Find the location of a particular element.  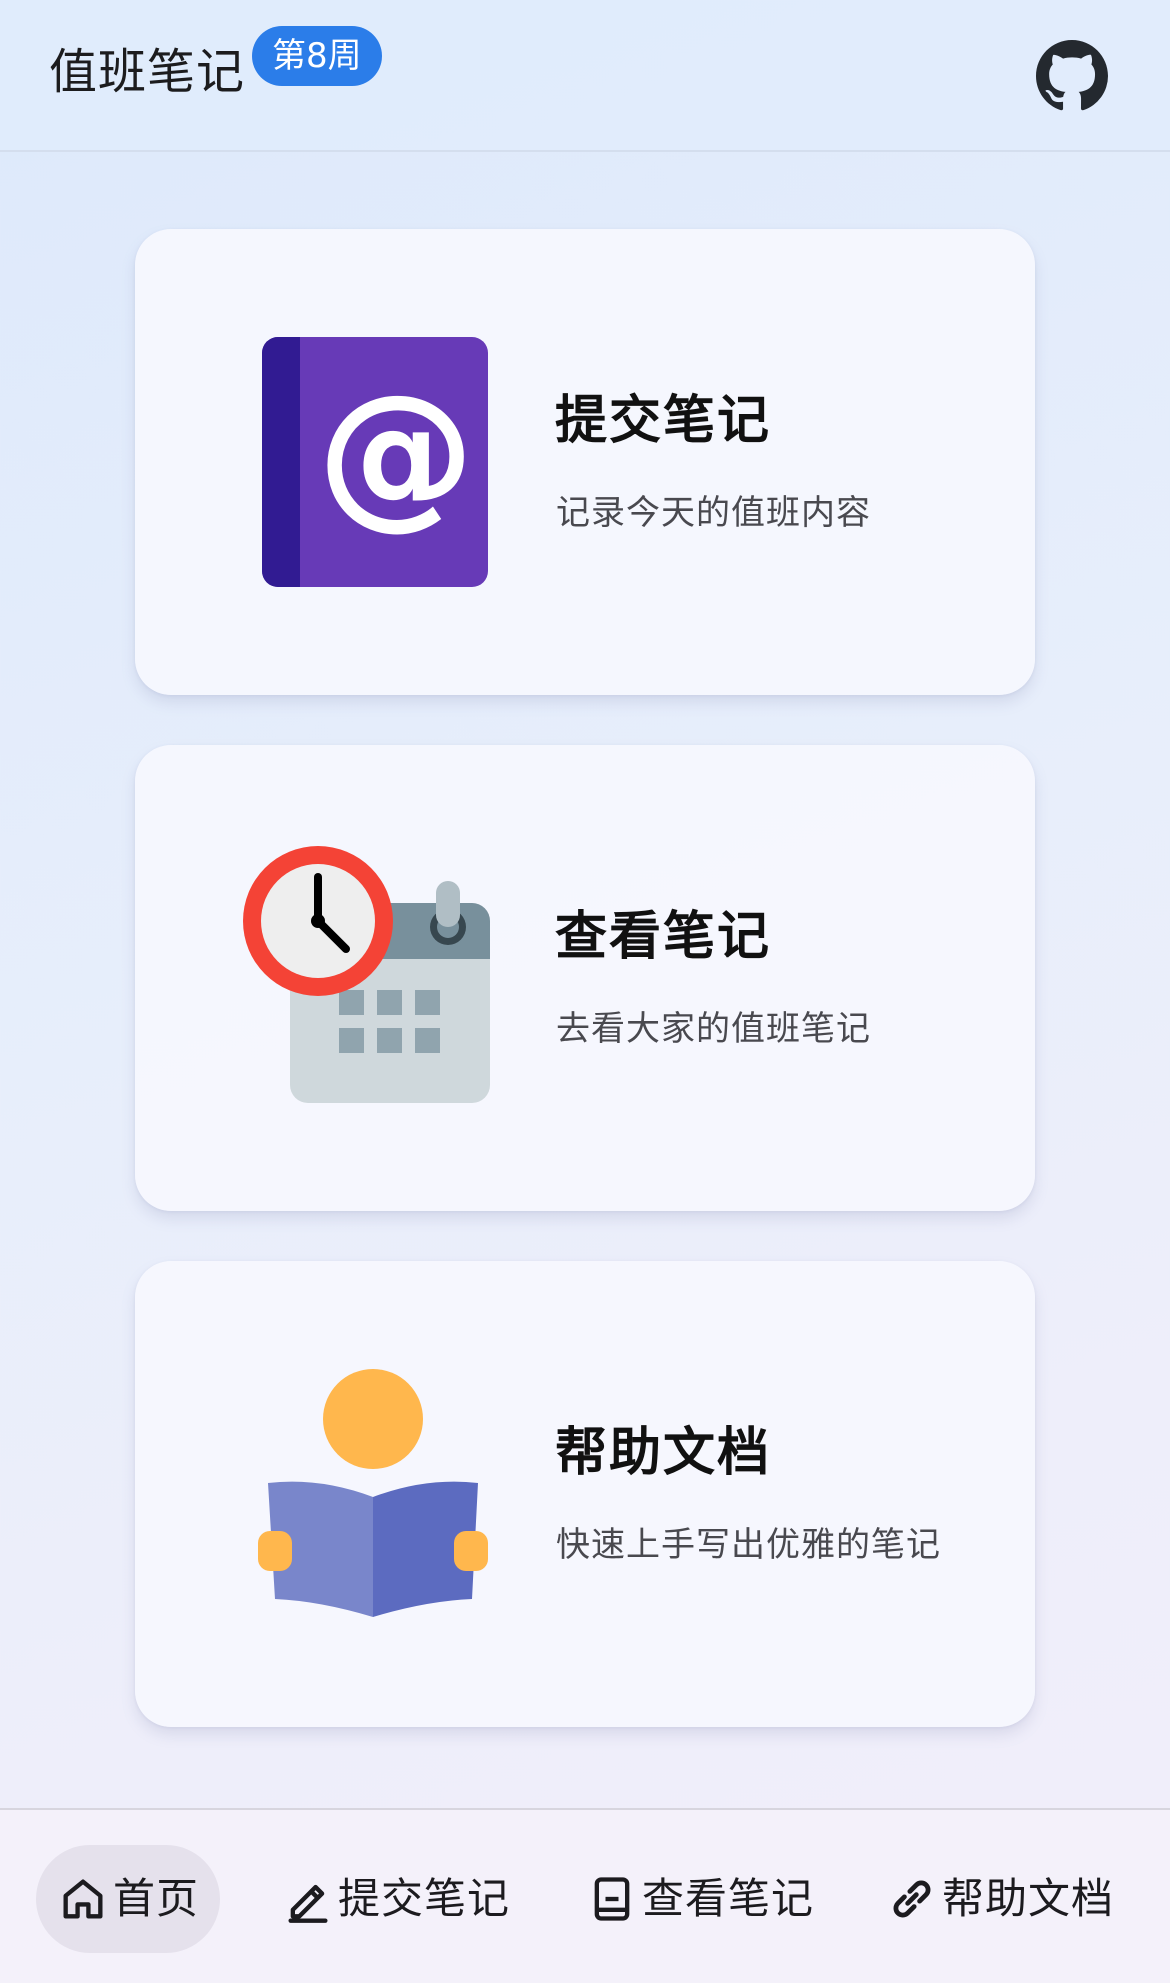

document-icon is located at coordinates (612, 1899).